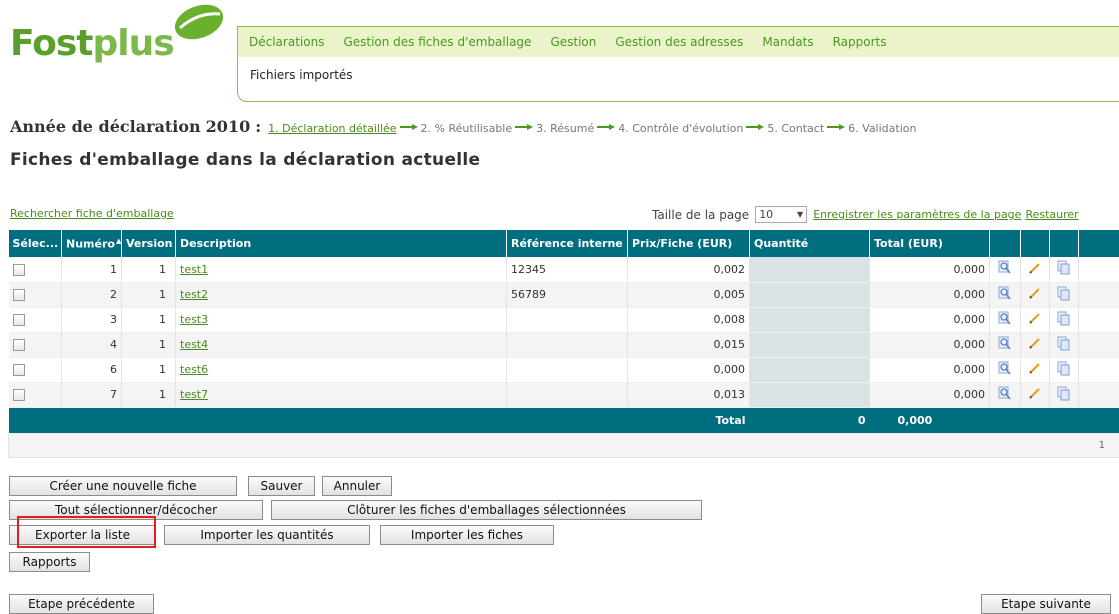  Describe the element at coordinates (92, 394) in the screenshot. I see `cell-number: 7` at that location.